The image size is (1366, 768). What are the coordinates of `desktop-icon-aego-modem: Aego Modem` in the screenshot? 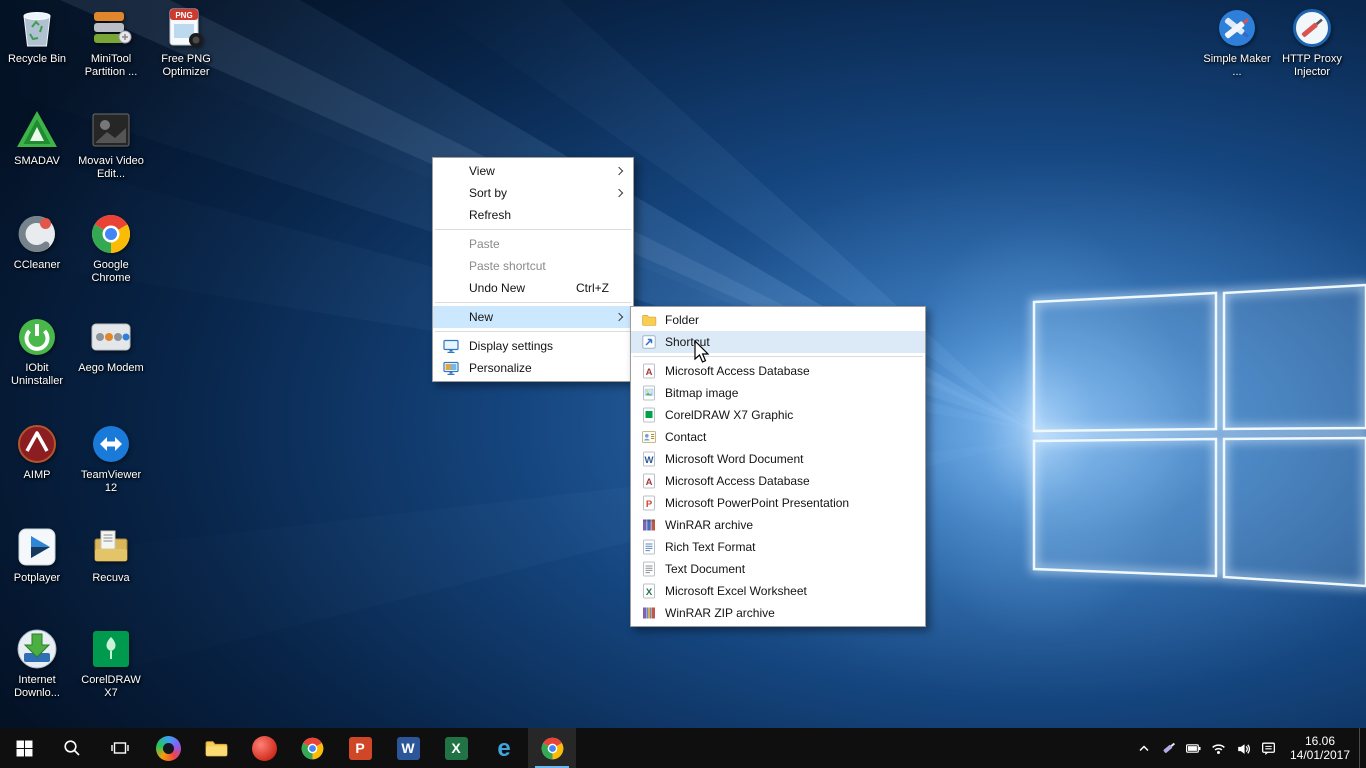 It's located at (111, 345).